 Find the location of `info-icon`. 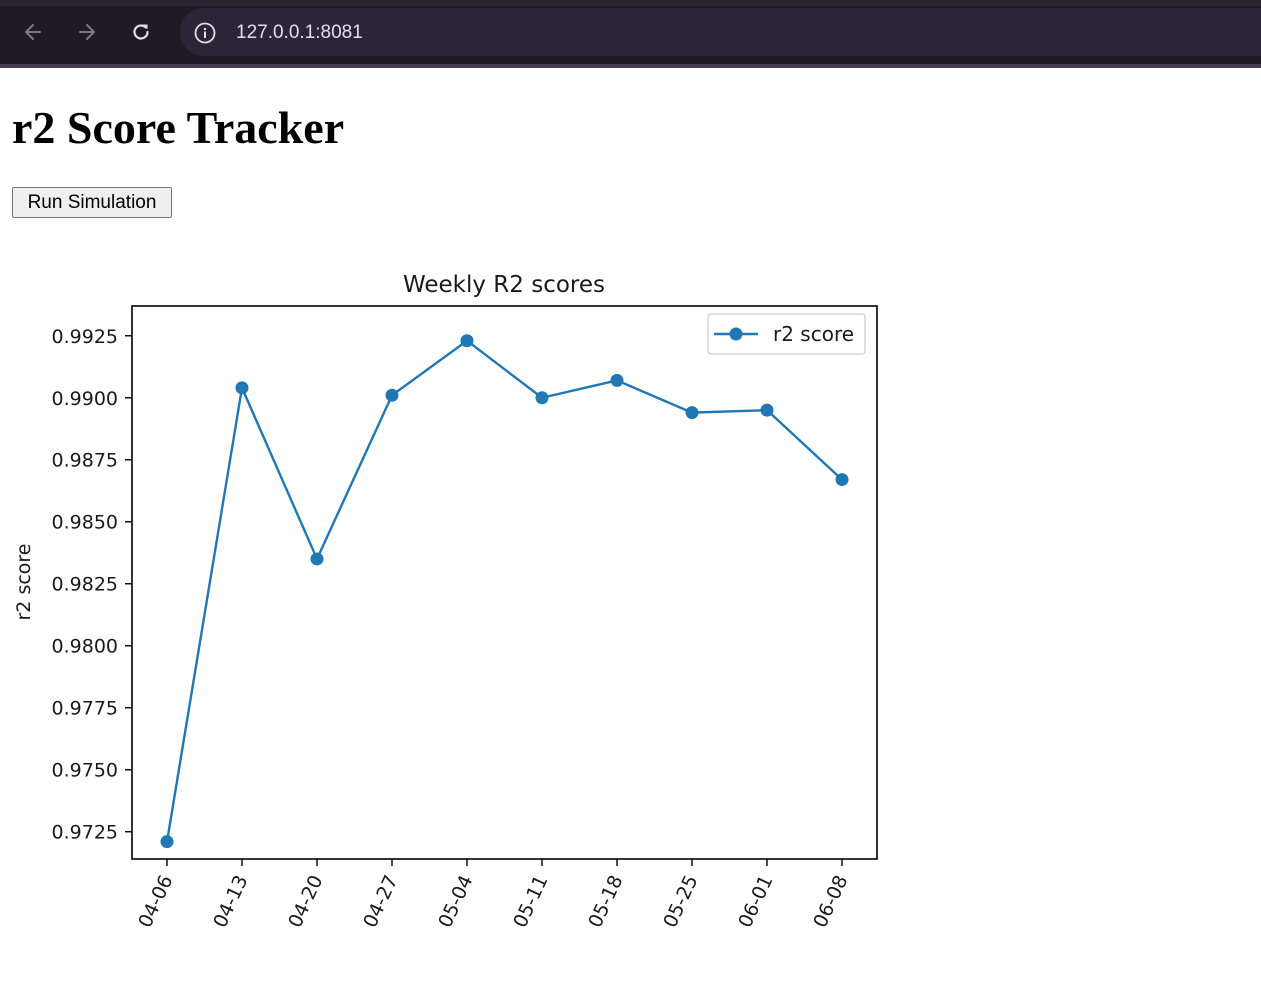

info-icon is located at coordinates (205, 33).